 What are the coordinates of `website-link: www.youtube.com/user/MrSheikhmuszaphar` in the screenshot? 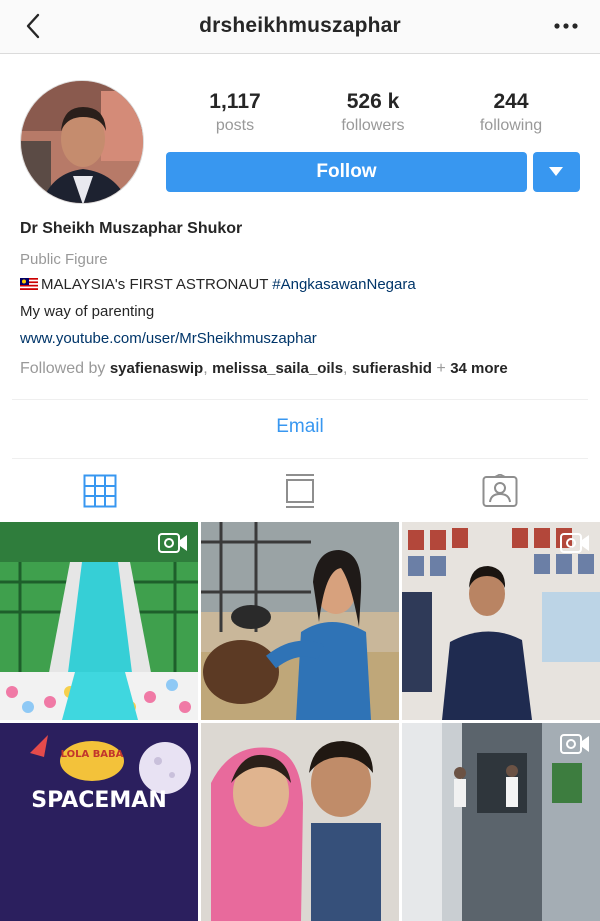 It's located at (168, 339).